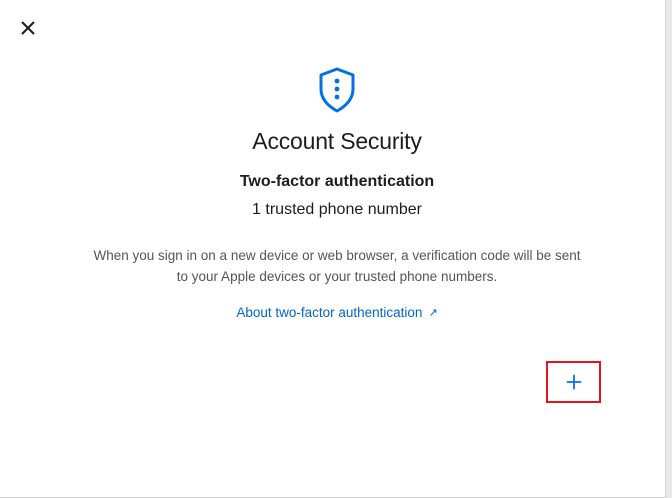 The image size is (672, 498). I want to click on close-icon, so click(28, 28).